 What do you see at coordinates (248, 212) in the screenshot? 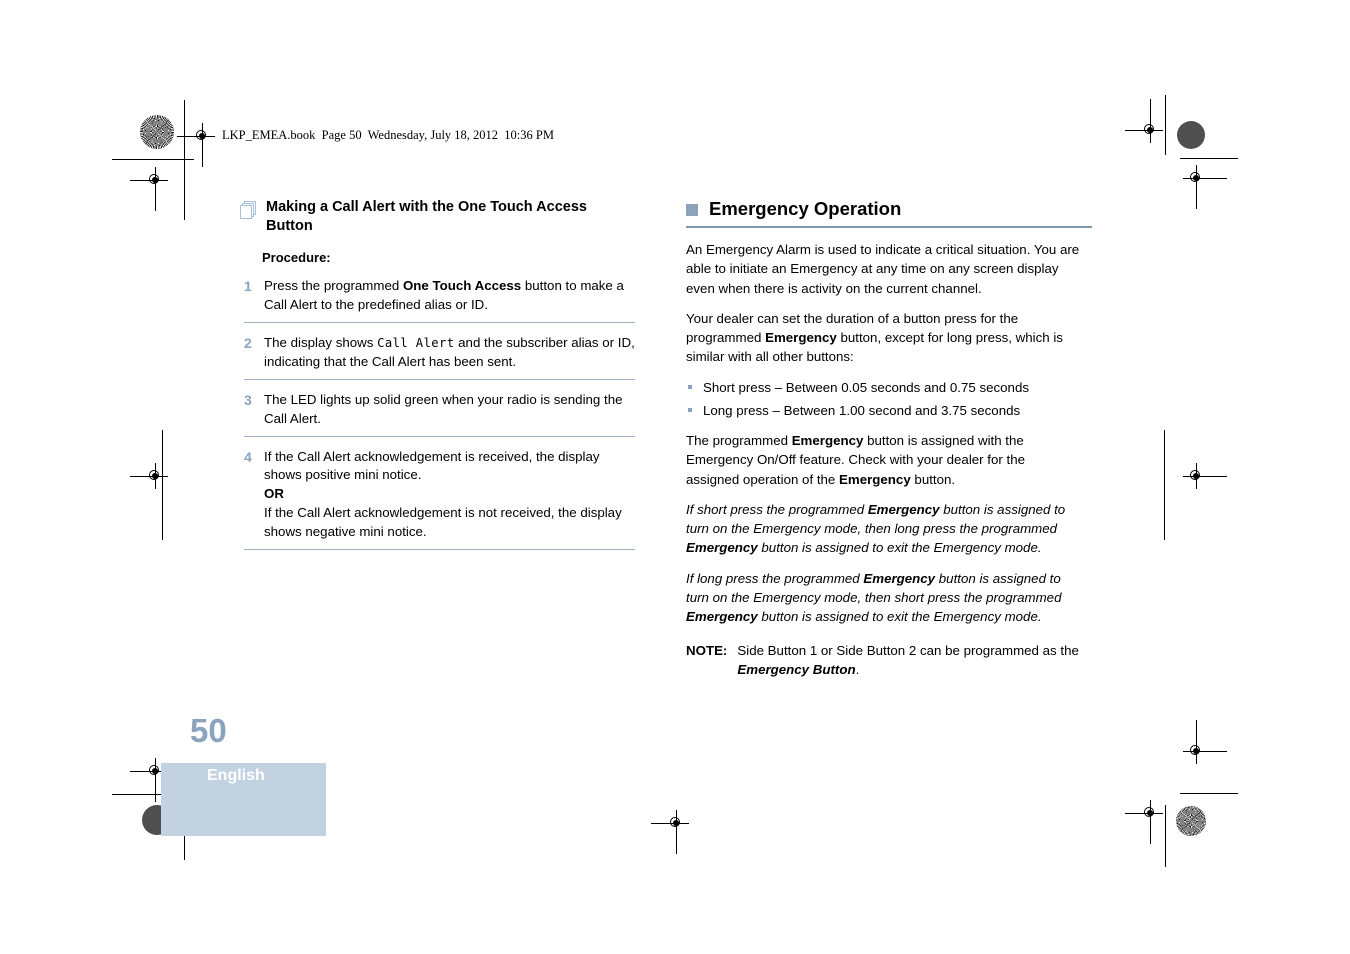
I see `stacked-pages-icon` at bounding box center [248, 212].